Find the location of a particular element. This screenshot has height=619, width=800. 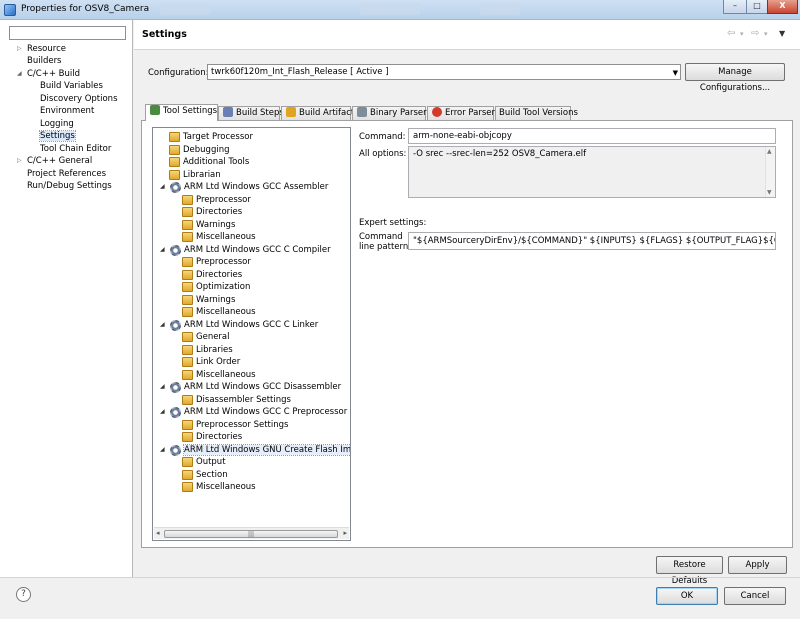

sidebar-item-settings: Settings is located at coordinates (57, 136).